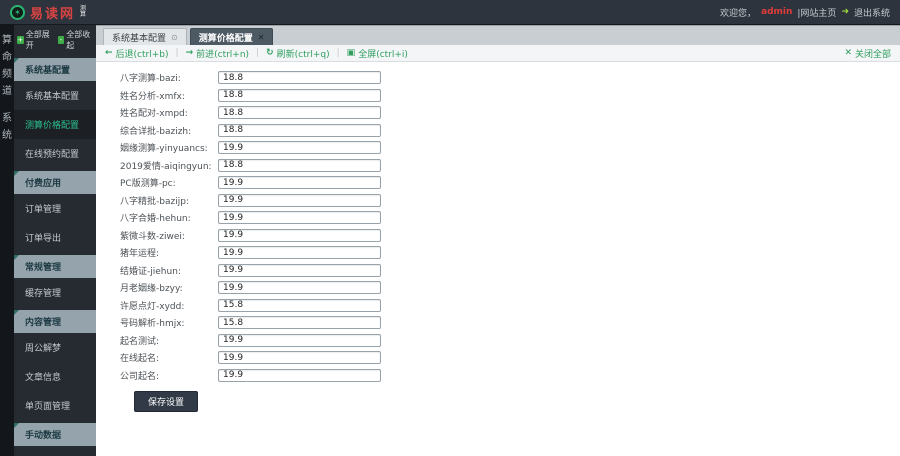 Image resolution: width=900 pixels, height=456 pixels. Describe the element at coordinates (150, 79) in the screenshot. I see `price-label: 八字测算-bazi:` at that location.